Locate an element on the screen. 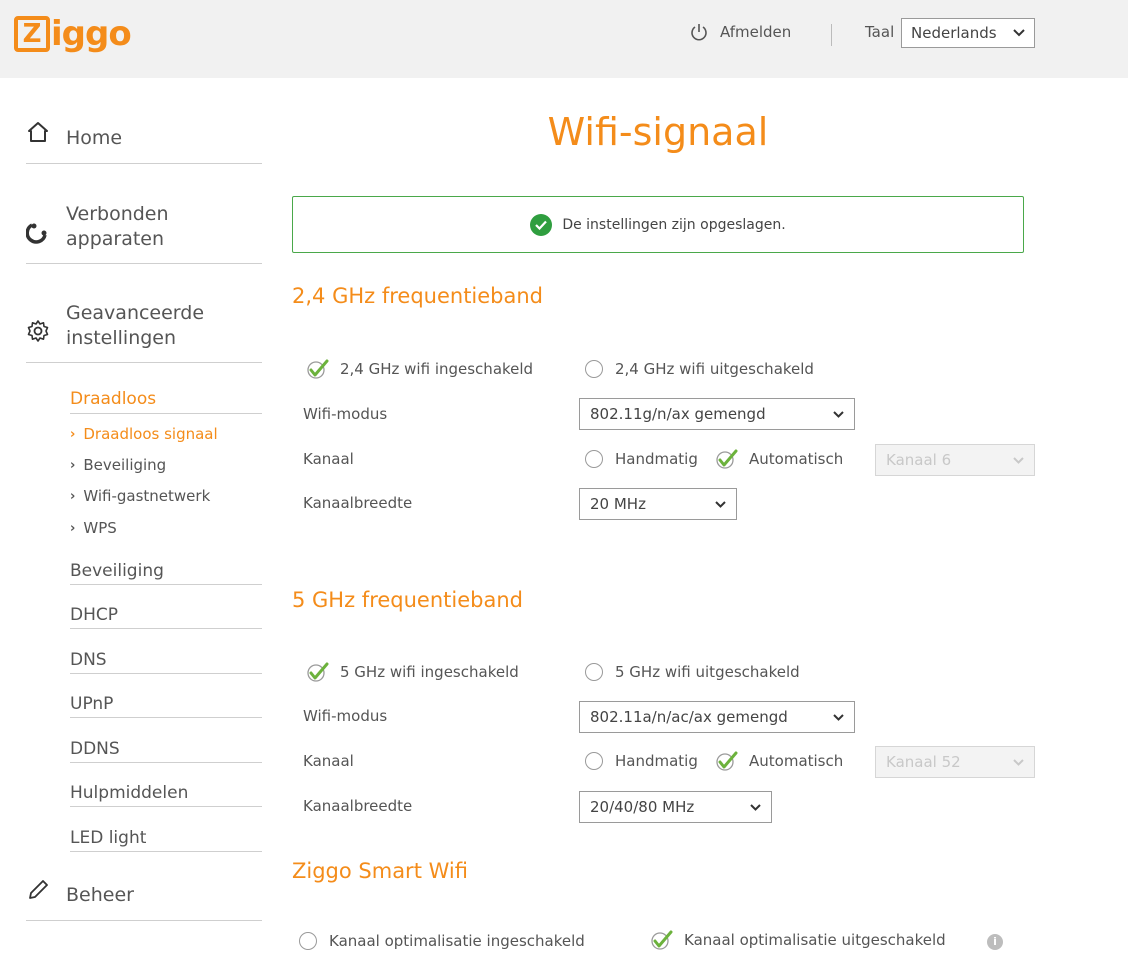 Image resolution: width=1128 pixels, height=956 pixels. select-value: 802.11a/n/ac/ax gemengd is located at coordinates (689, 717).